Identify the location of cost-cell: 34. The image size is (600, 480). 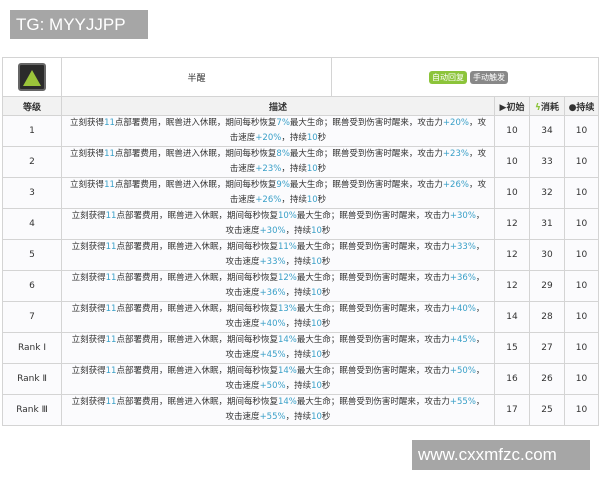
(547, 131).